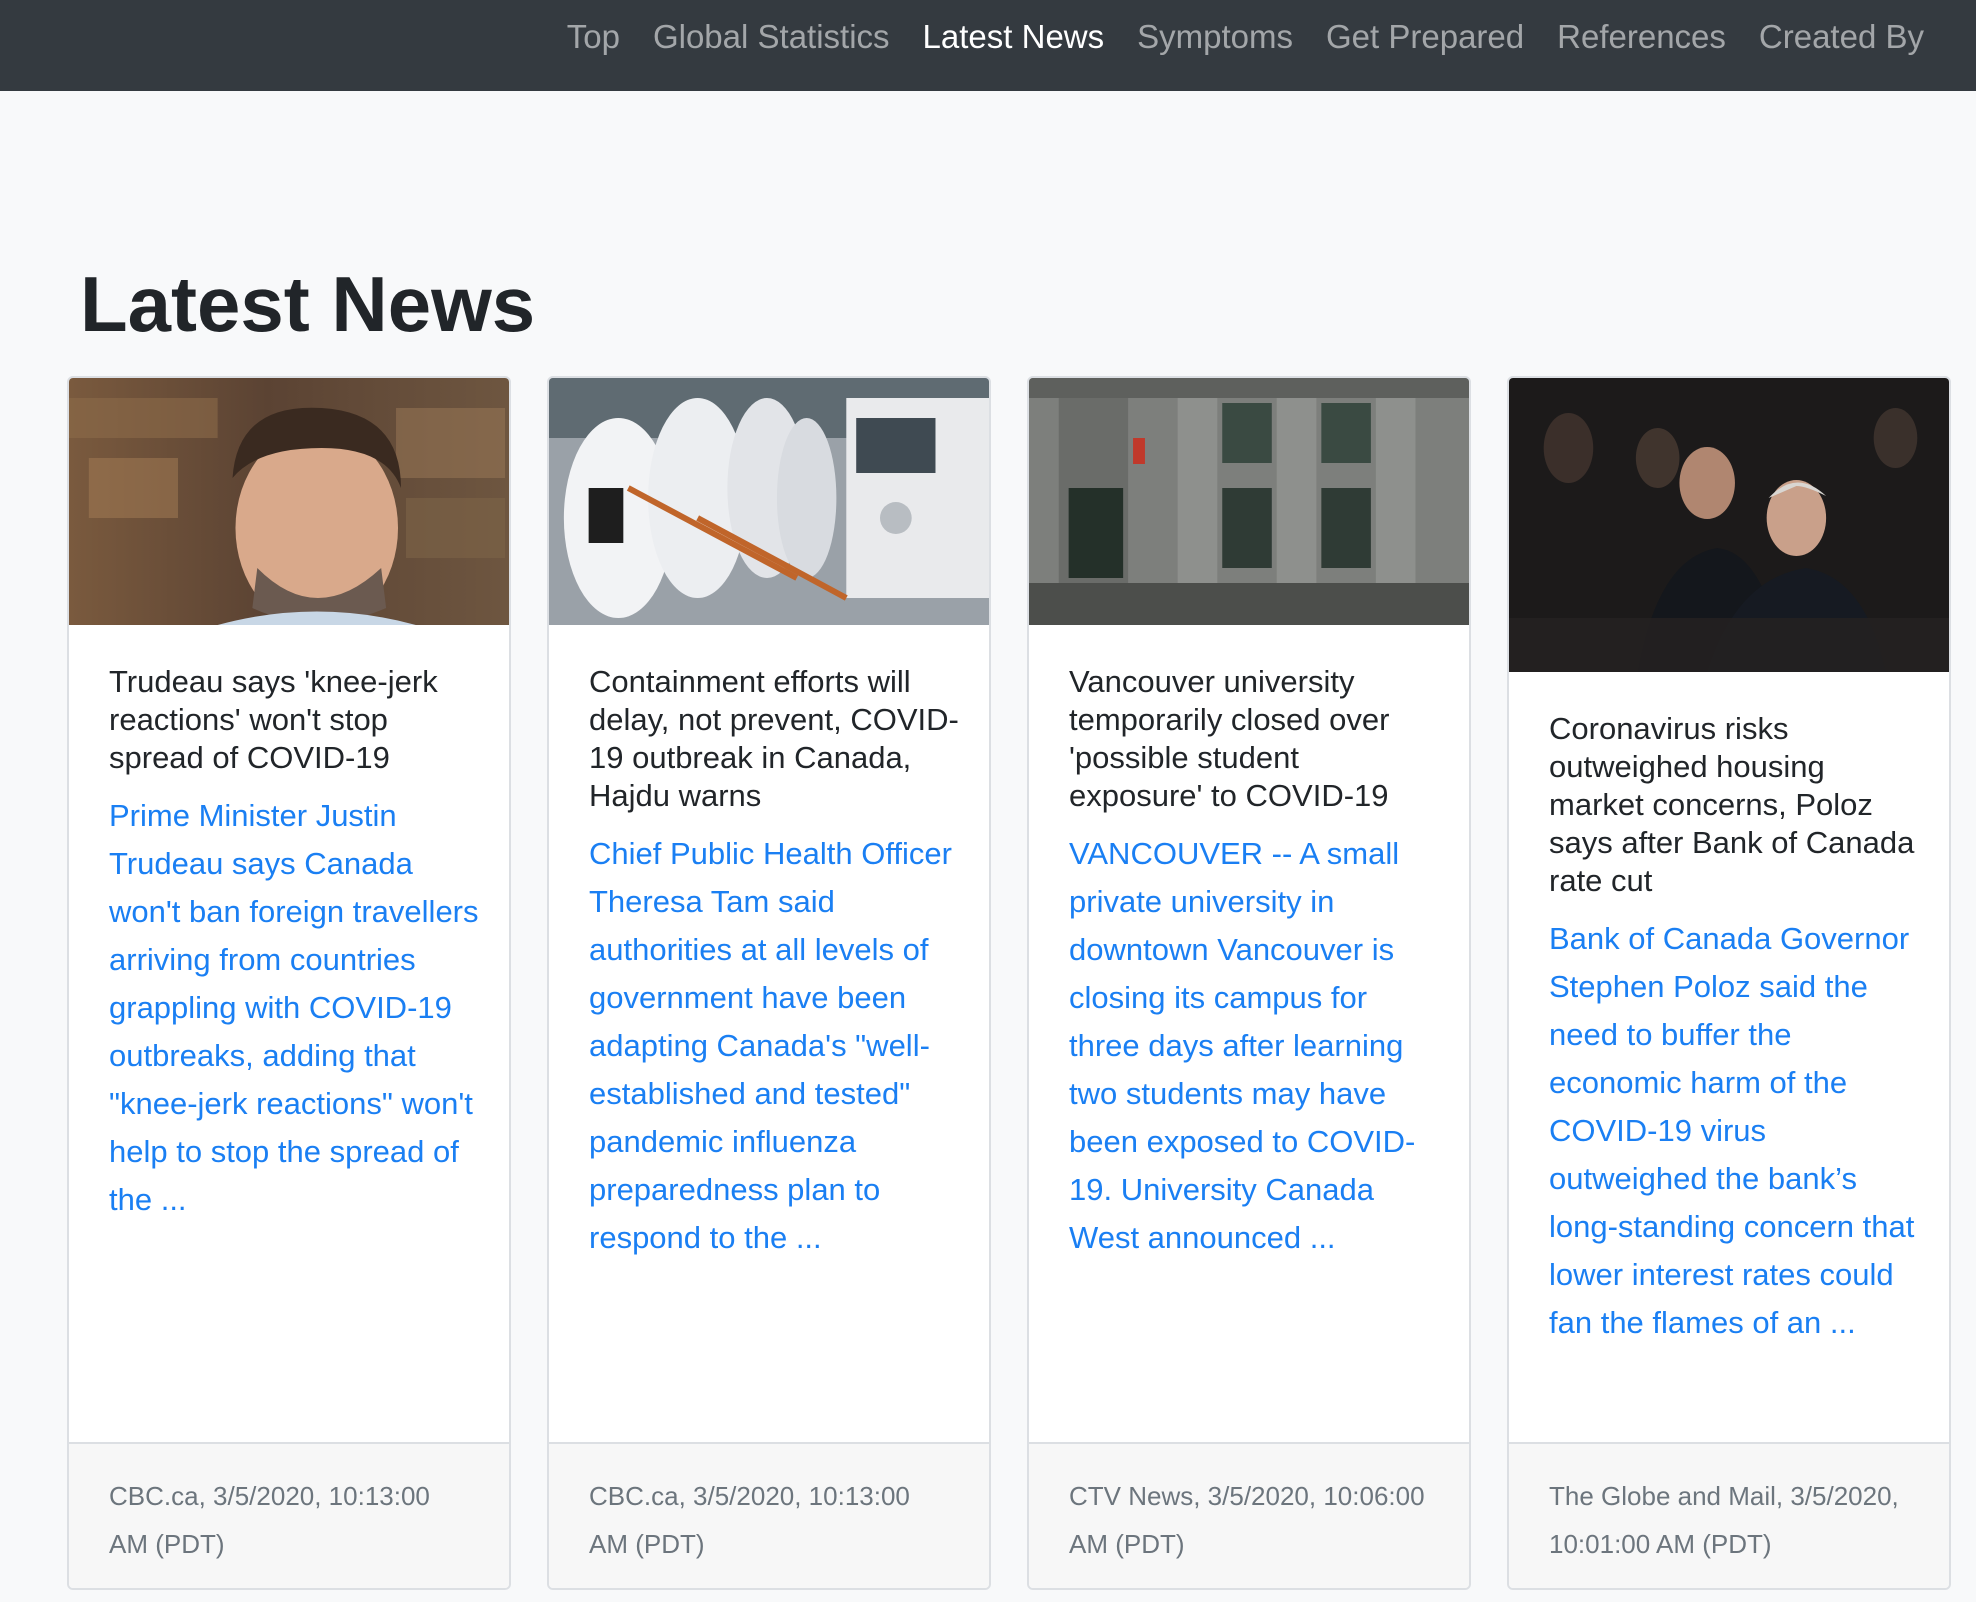  I want to click on nav-link-references: References, so click(1641, 37).